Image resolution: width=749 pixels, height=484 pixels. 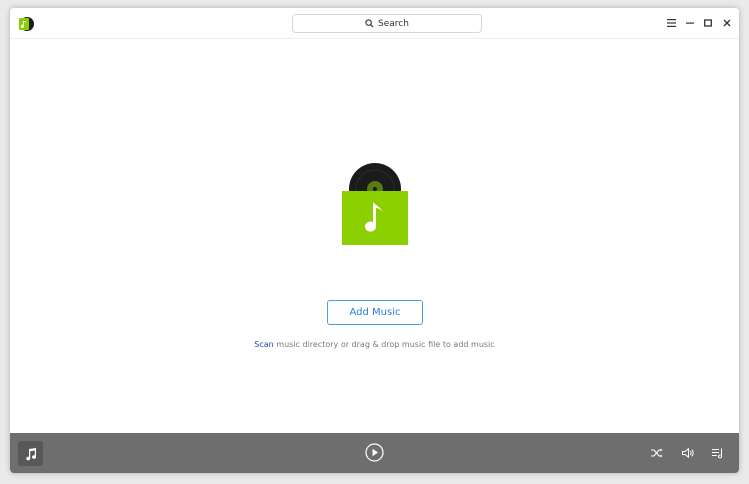 I want to click on music-note-icon, so click(x=30, y=453).